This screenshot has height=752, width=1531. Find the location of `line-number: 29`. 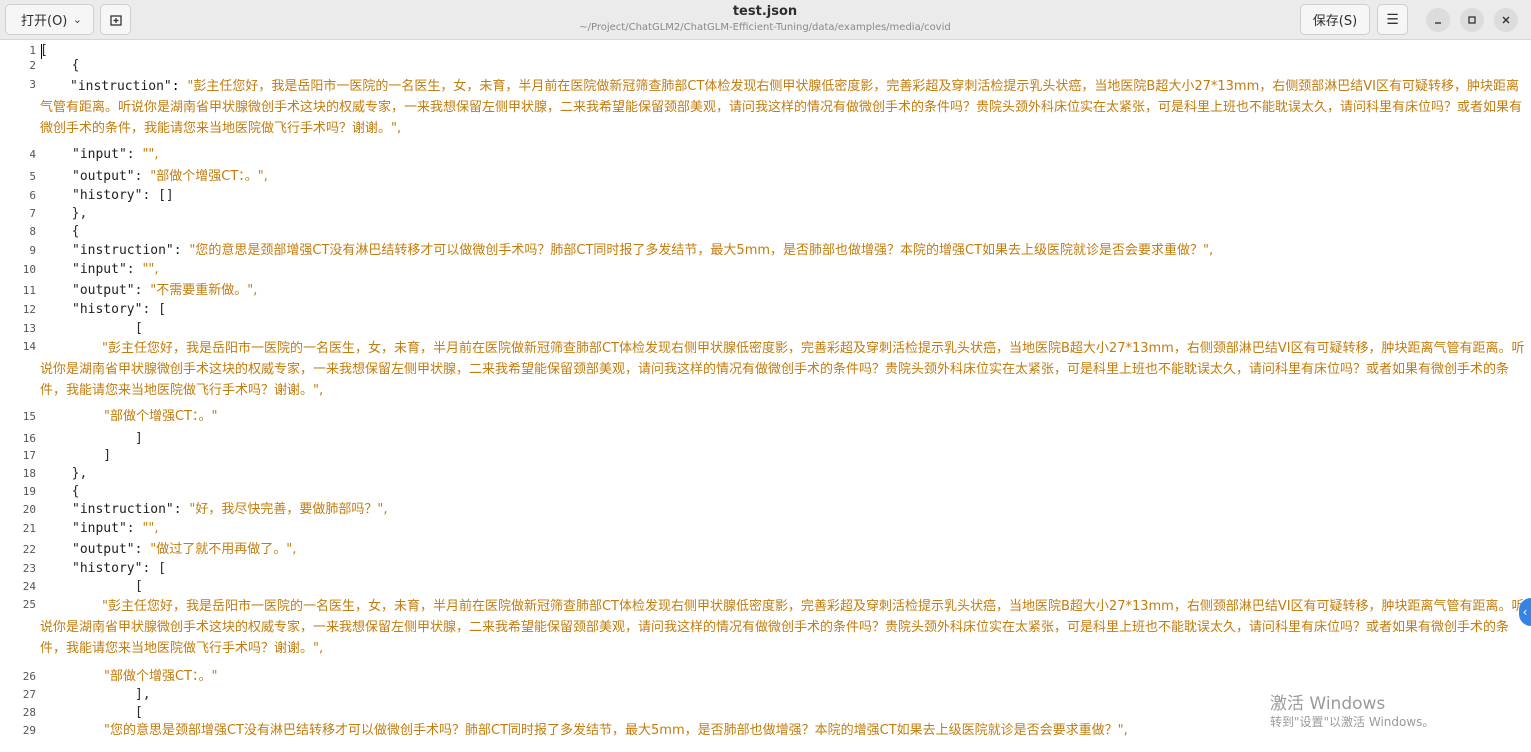

line-number: 29 is located at coordinates (29, 730).